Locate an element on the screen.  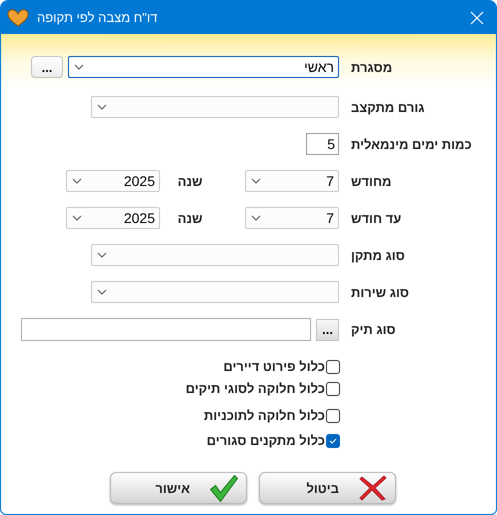
field-label: עד חודש is located at coordinates (376, 218).